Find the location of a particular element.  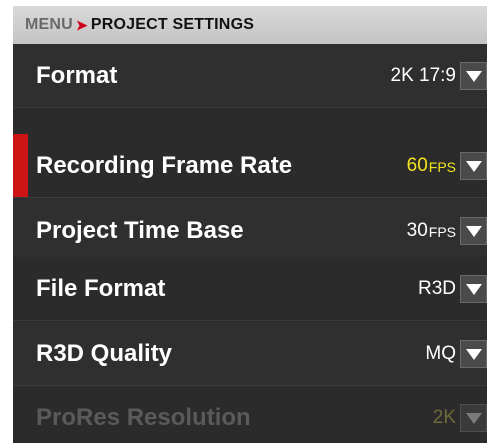

setting-value-number: R3D is located at coordinates (436, 288).